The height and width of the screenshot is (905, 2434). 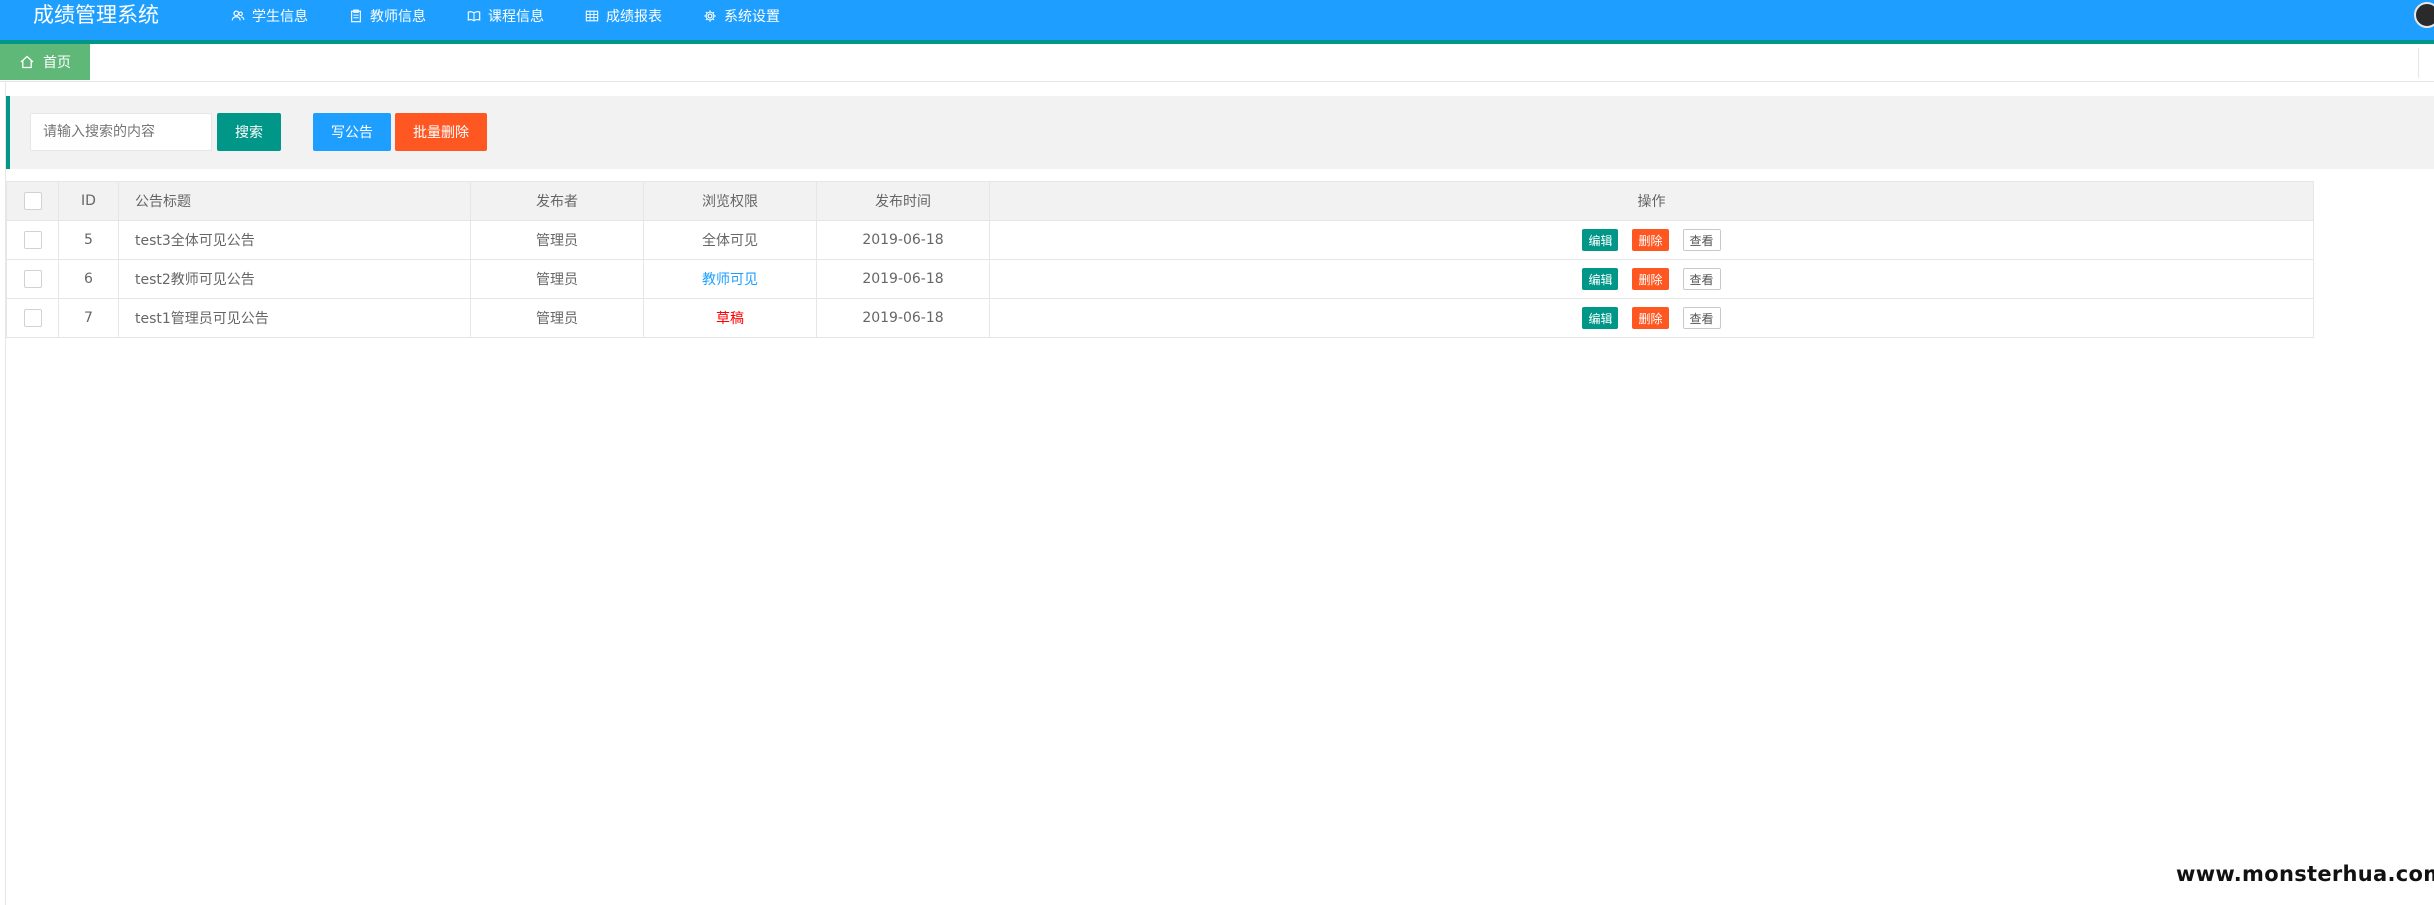 I want to click on select-all-checkbox, so click(x=32, y=201).